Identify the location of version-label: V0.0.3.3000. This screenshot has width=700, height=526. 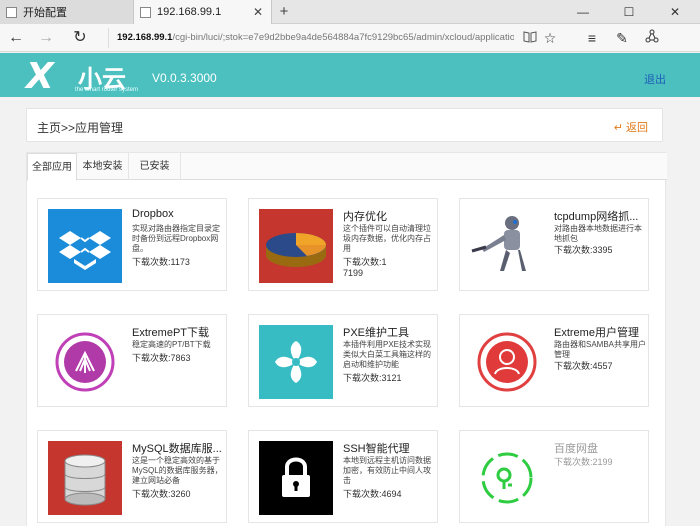
(184, 78).